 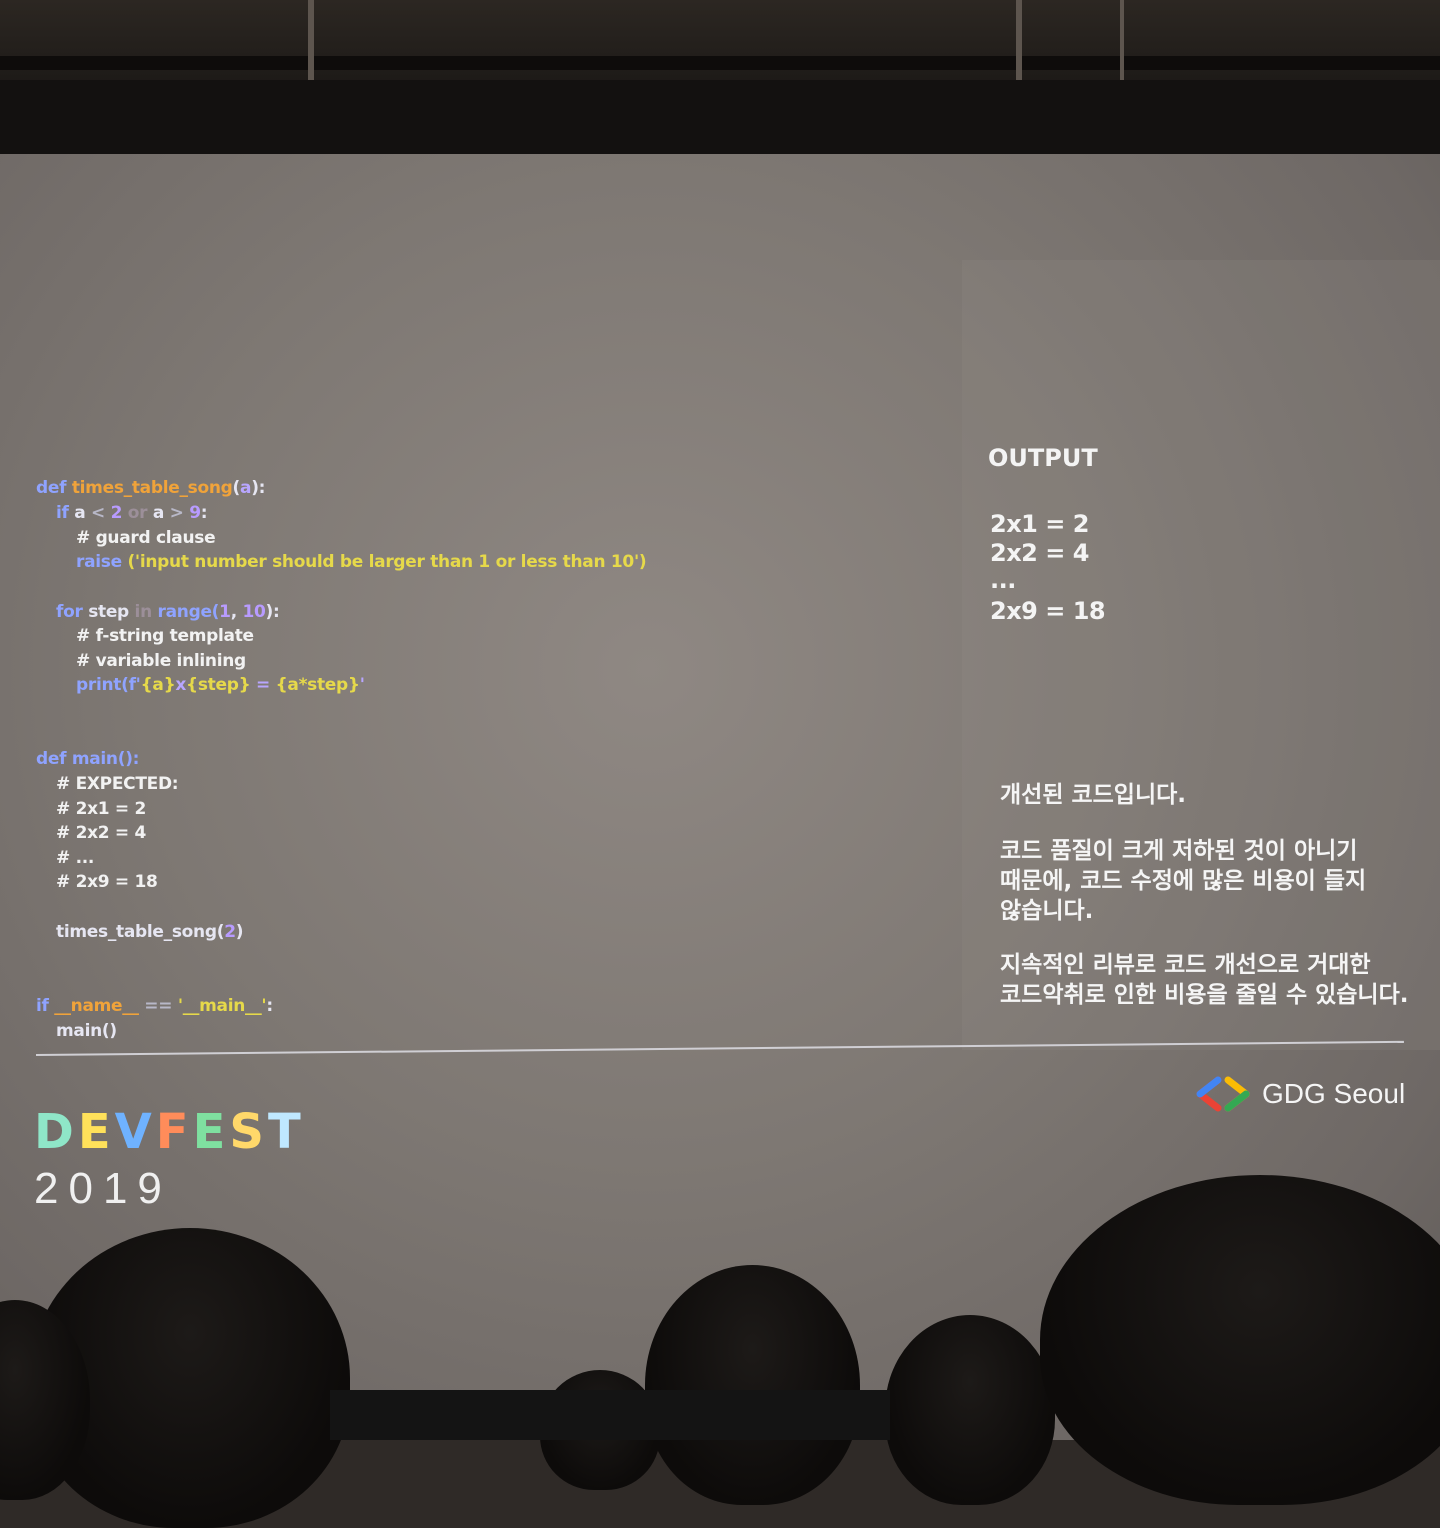 What do you see at coordinates (96, 1006) in the screenshot?
I see `dunder: __name__` at bounding box center [96, 1006].